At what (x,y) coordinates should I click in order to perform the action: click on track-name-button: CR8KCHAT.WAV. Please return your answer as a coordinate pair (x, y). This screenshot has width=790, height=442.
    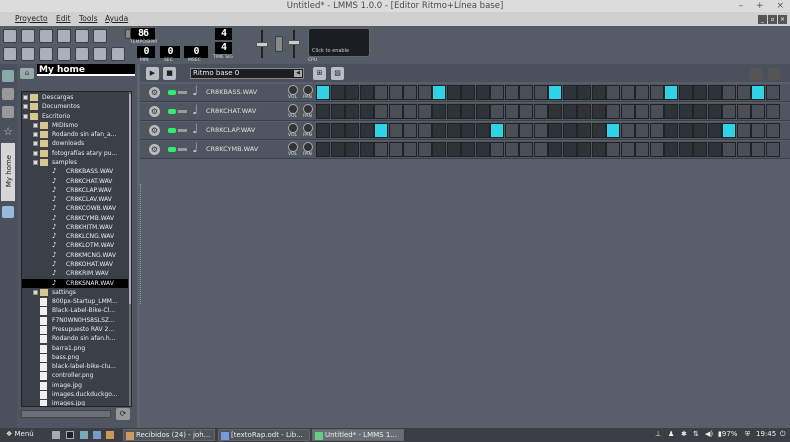
    Looking at the image, I should click on (246, 111).